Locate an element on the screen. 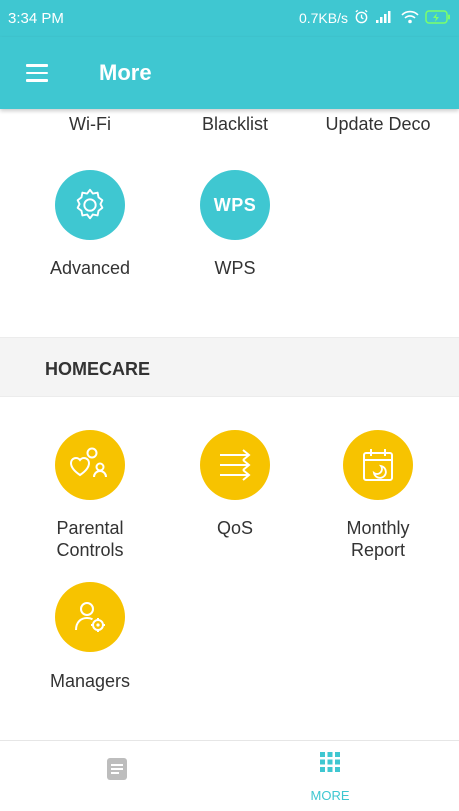 Image resolution: width=459 pixels, height=811 pixels. wps-label: WPS is located at coordinates (235, 268).